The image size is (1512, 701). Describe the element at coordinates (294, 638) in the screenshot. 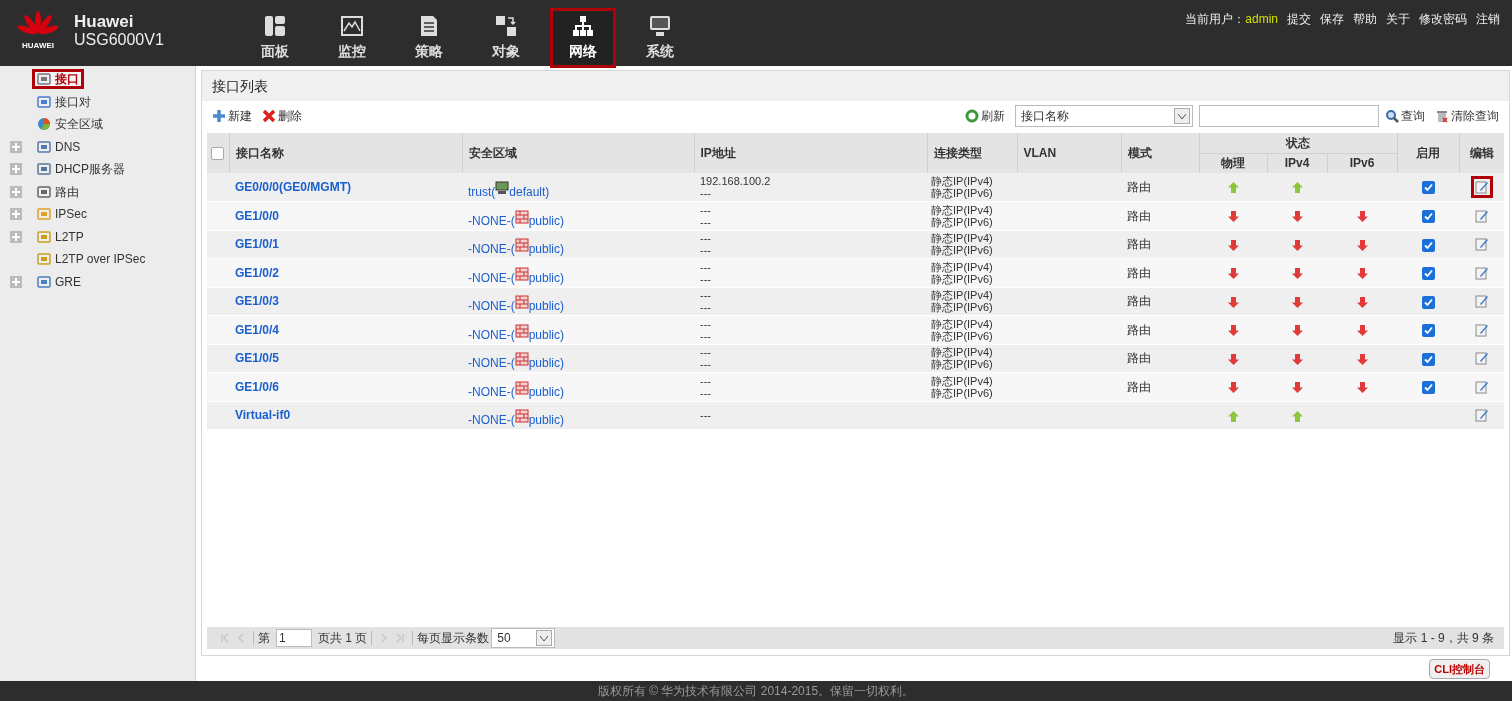

I see `page-input: 1` at that location.